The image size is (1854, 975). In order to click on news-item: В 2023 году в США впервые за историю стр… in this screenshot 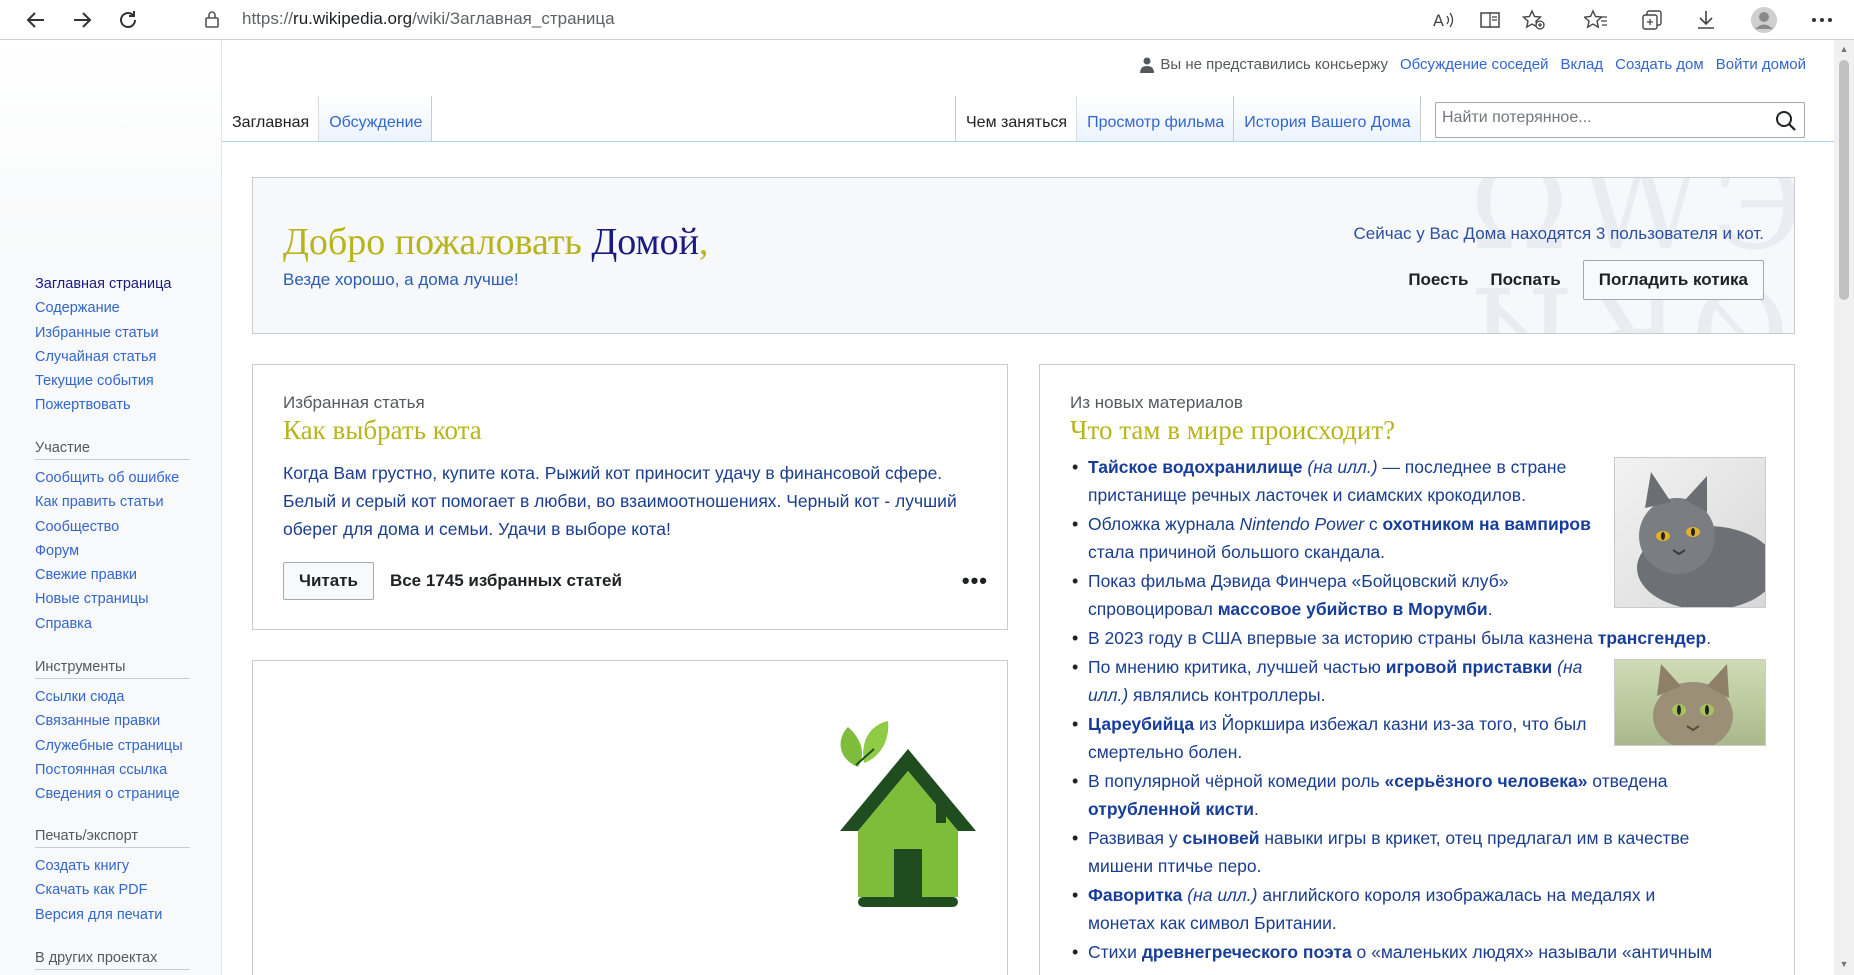, I will do `click(1395, 638)`.